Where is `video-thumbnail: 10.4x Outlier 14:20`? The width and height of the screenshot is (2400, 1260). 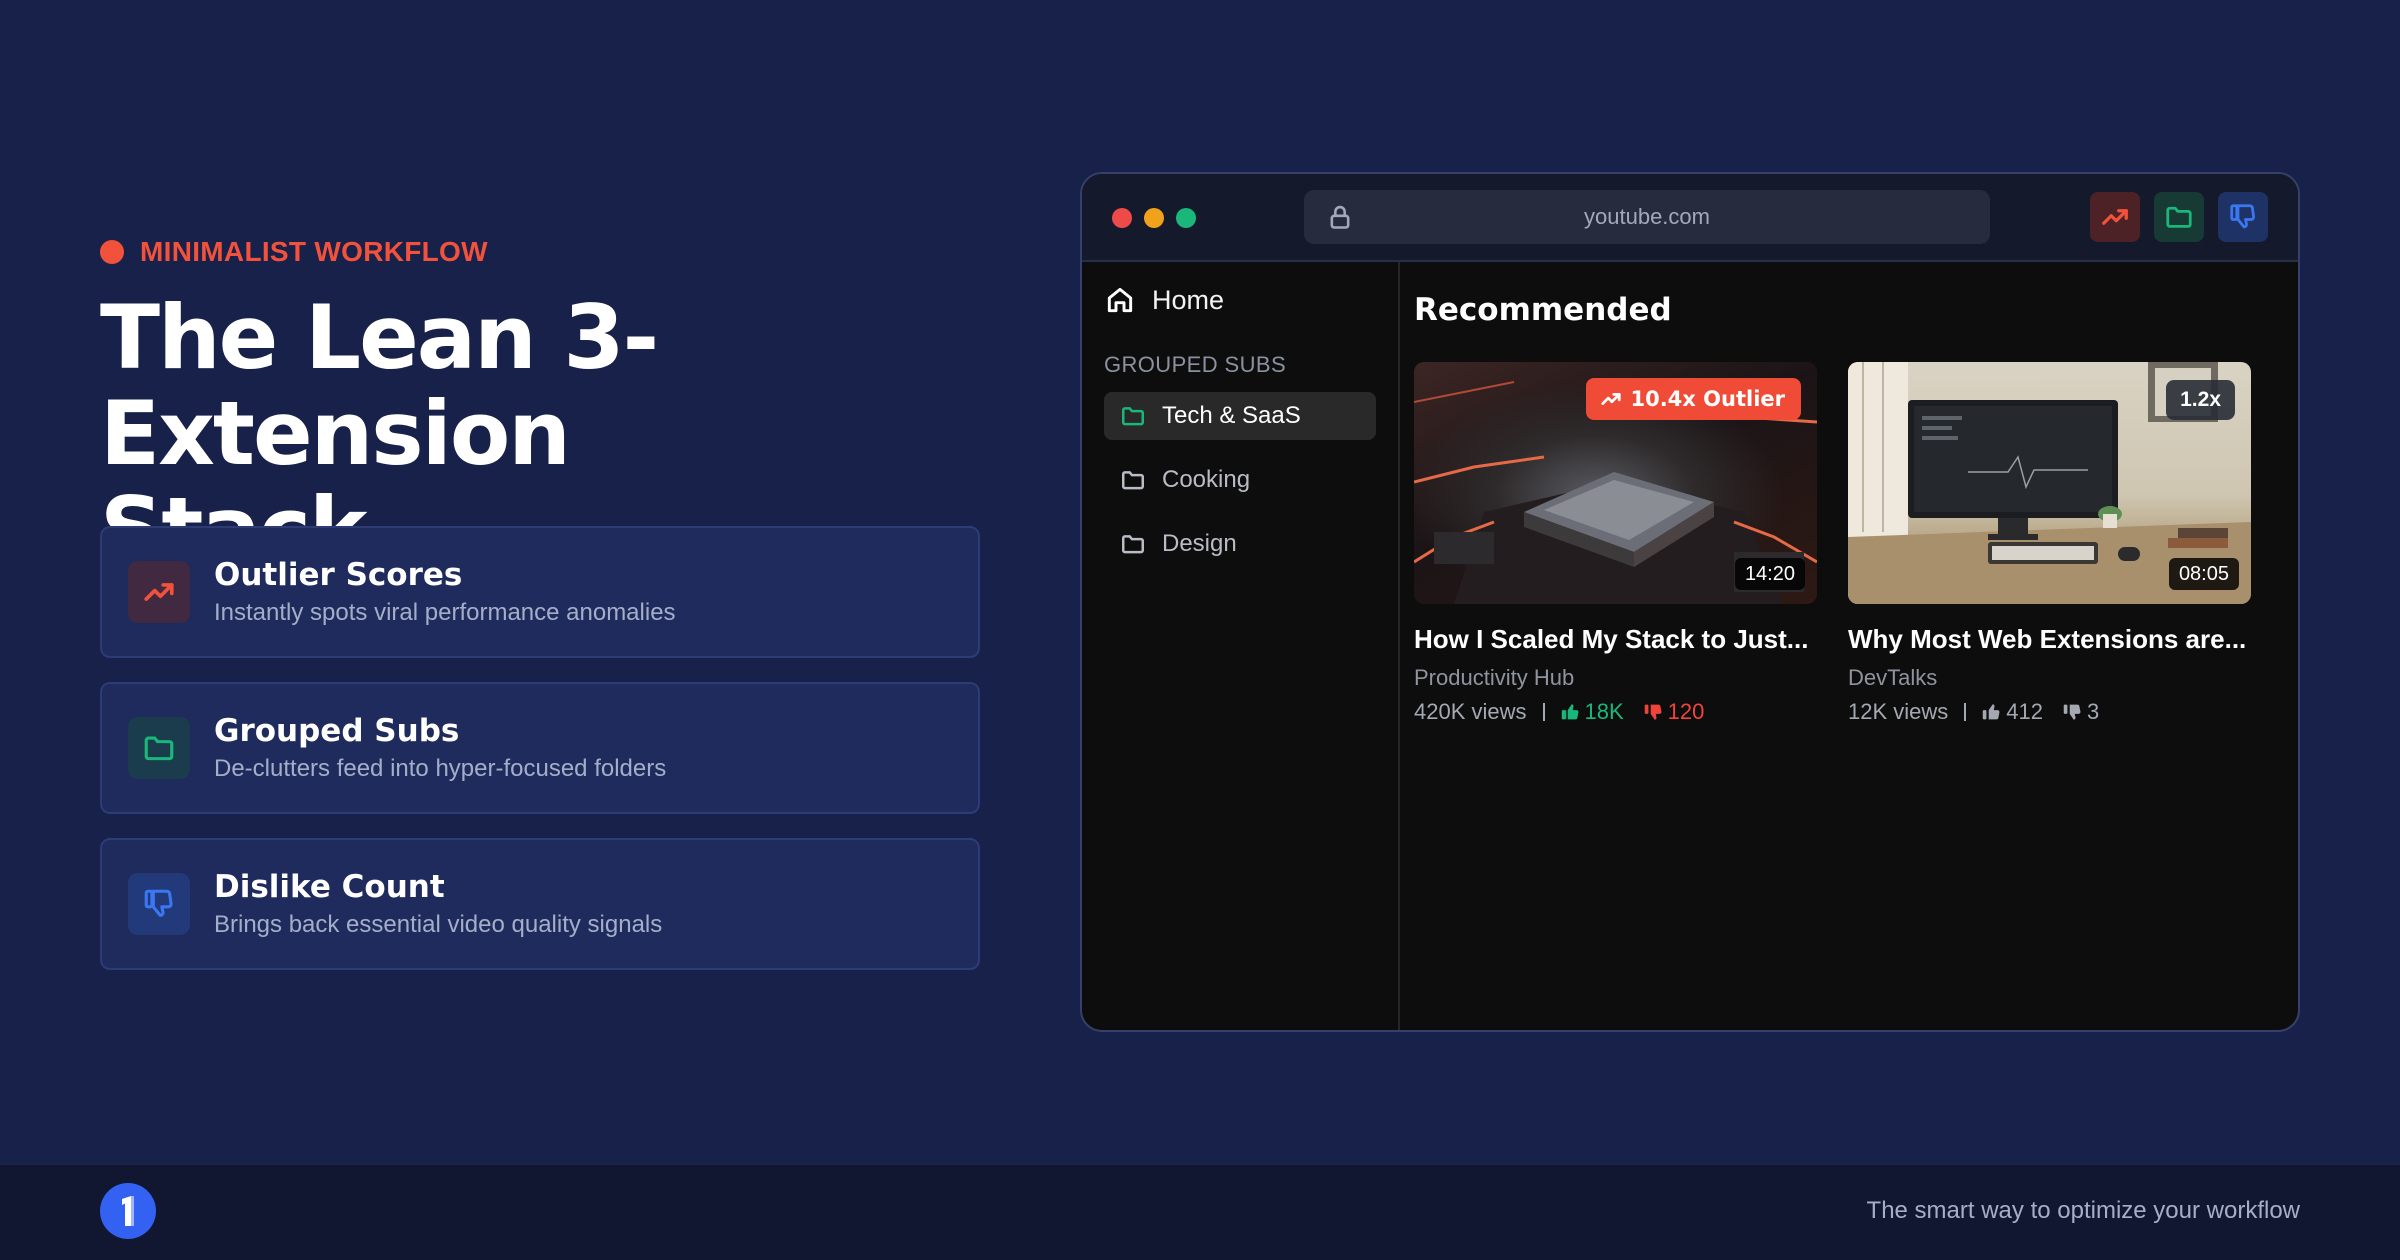 video-thumbnail: 10.4x Outlier 14:20 is located at coordinates (1615, 483).